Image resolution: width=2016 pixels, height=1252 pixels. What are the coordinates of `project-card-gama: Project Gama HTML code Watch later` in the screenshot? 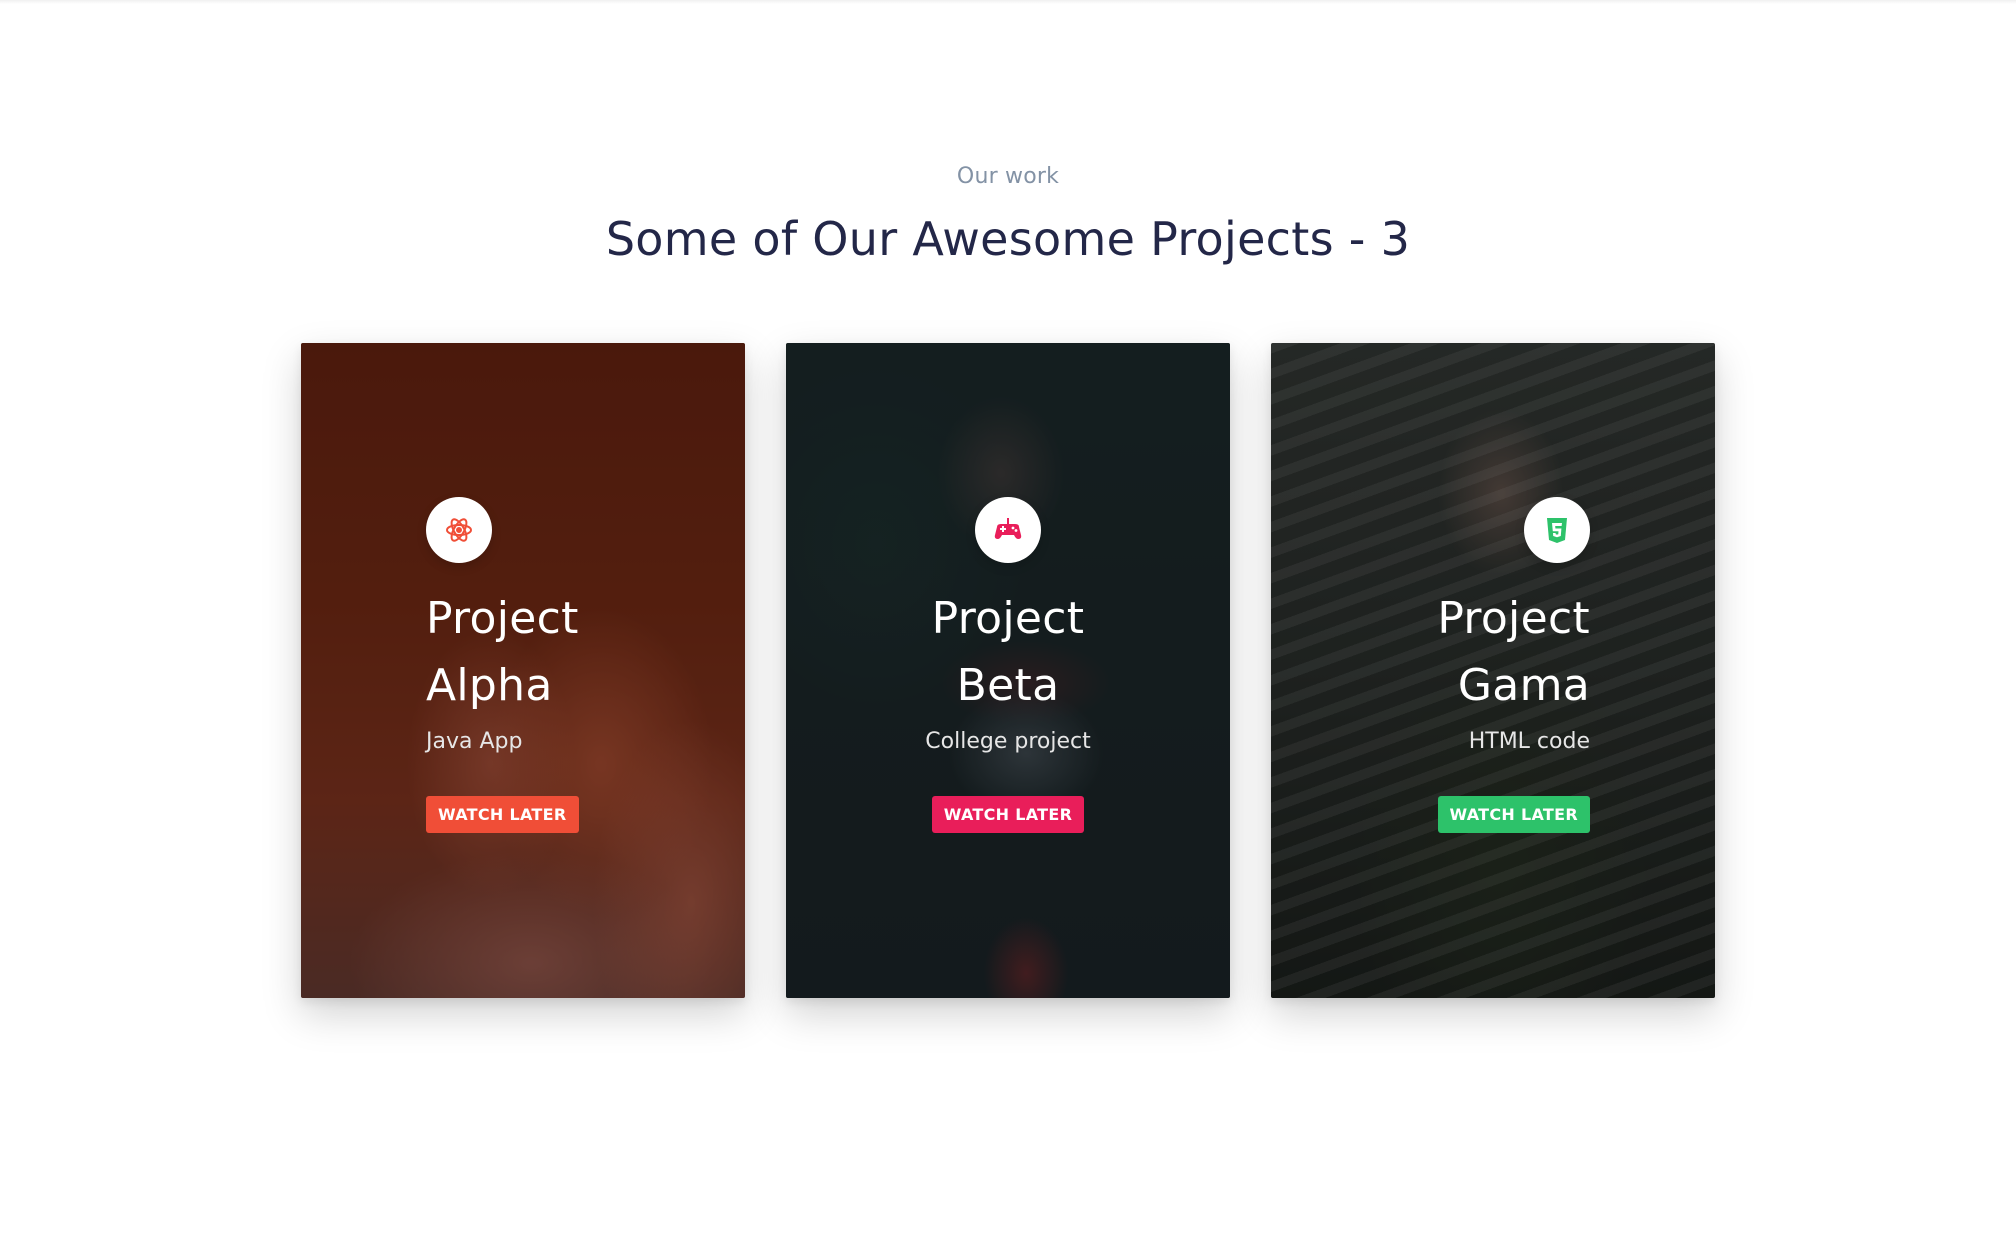 It's located at (1493, 670).